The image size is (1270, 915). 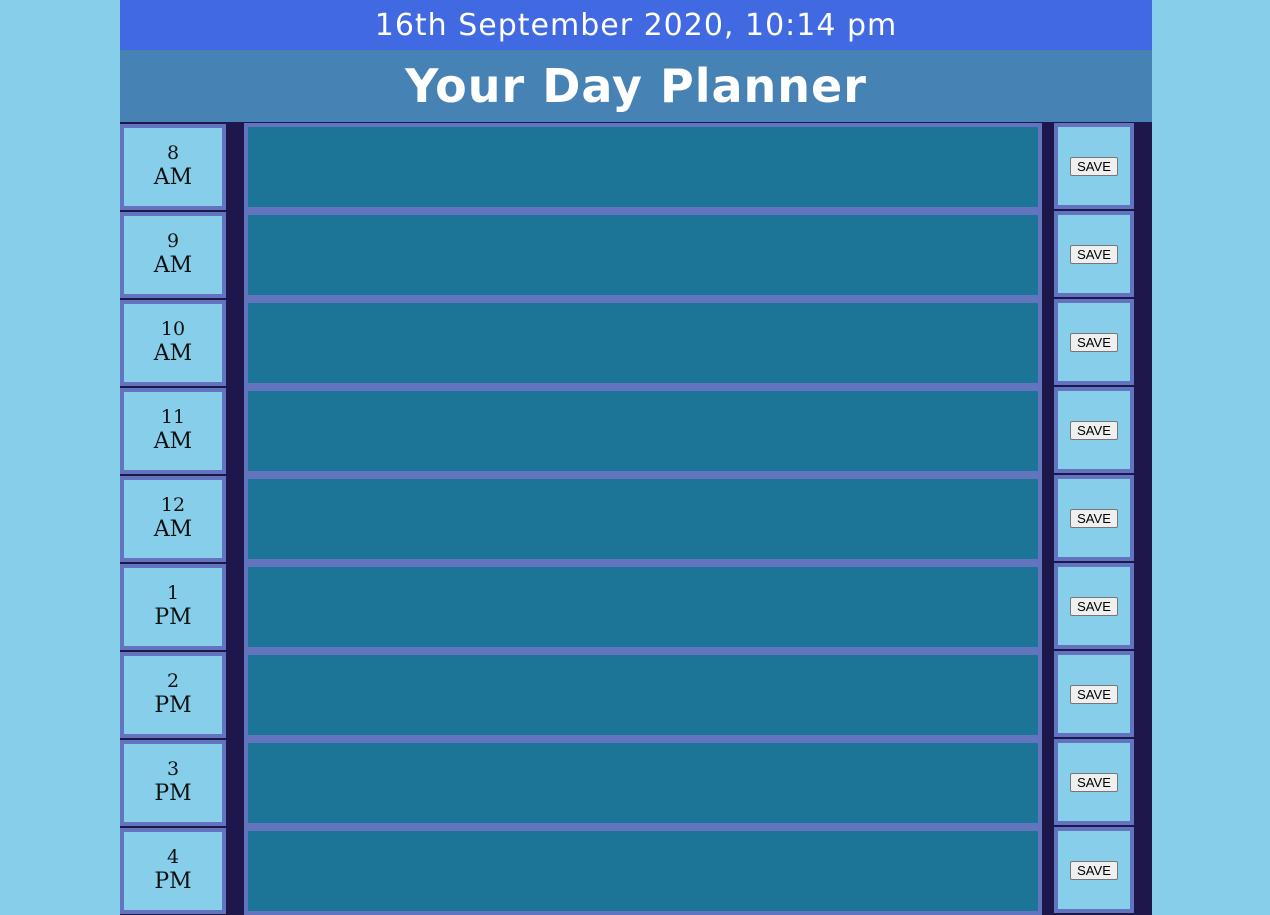 I want to click on hour-label: 8 AM, so click(x=173, y=167).